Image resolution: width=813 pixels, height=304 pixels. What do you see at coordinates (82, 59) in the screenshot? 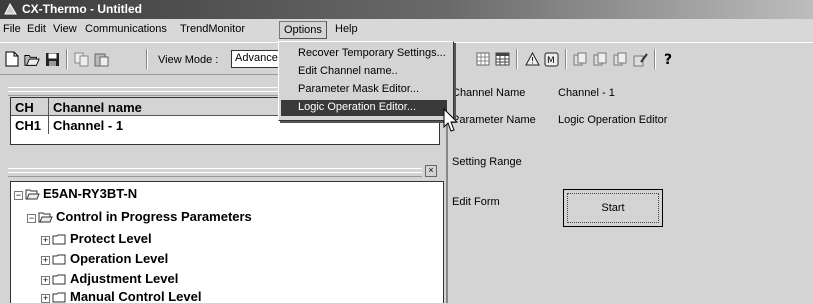
I see `copy-icon` at bounding box center [82, 59].